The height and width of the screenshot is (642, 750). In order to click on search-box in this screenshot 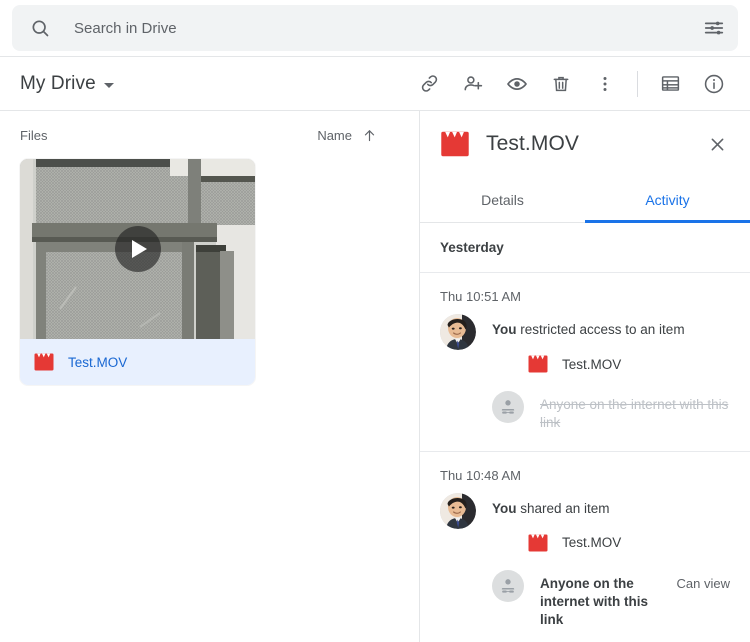, I will do `click(375, 28)`.